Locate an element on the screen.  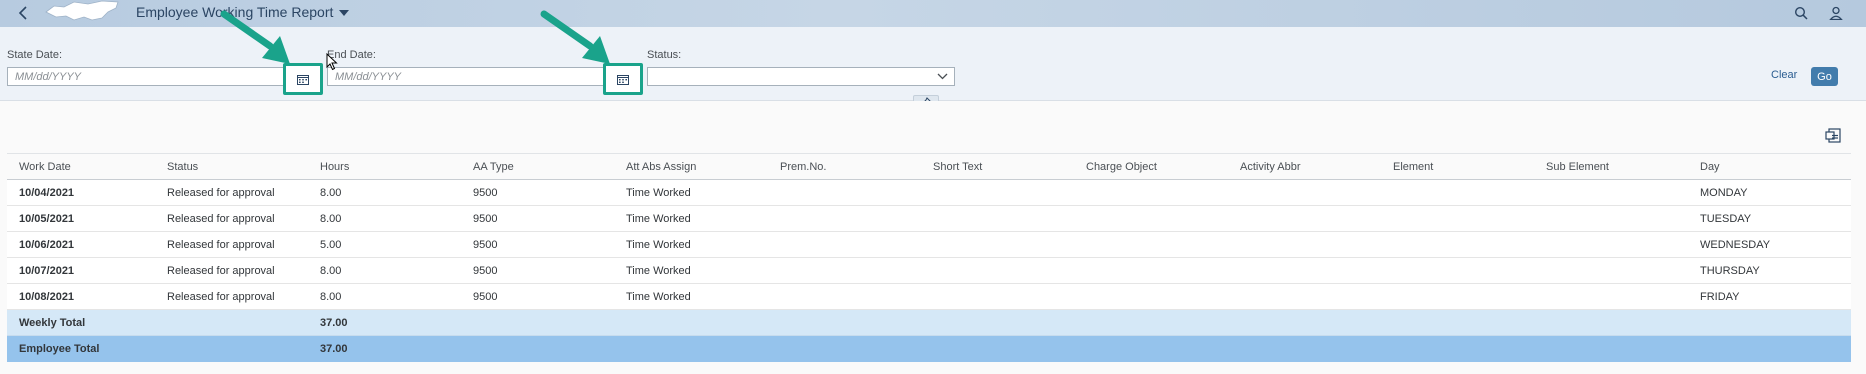
start-date-input: MM/dd/YYYY is located at coordinates (162, 76).